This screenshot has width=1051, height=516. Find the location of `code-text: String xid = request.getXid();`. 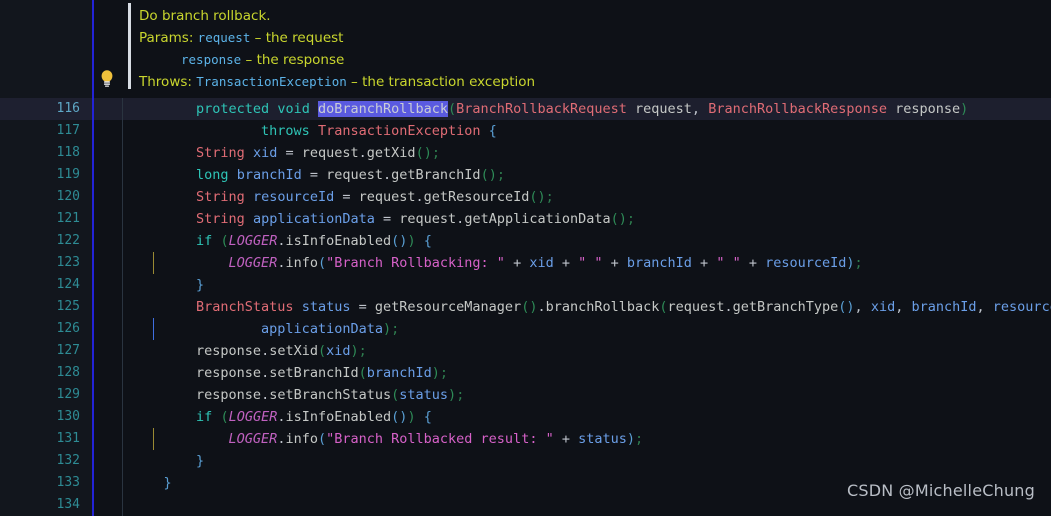

code-text: String xid = request.getXid(); is located at coordinates (285, 153).